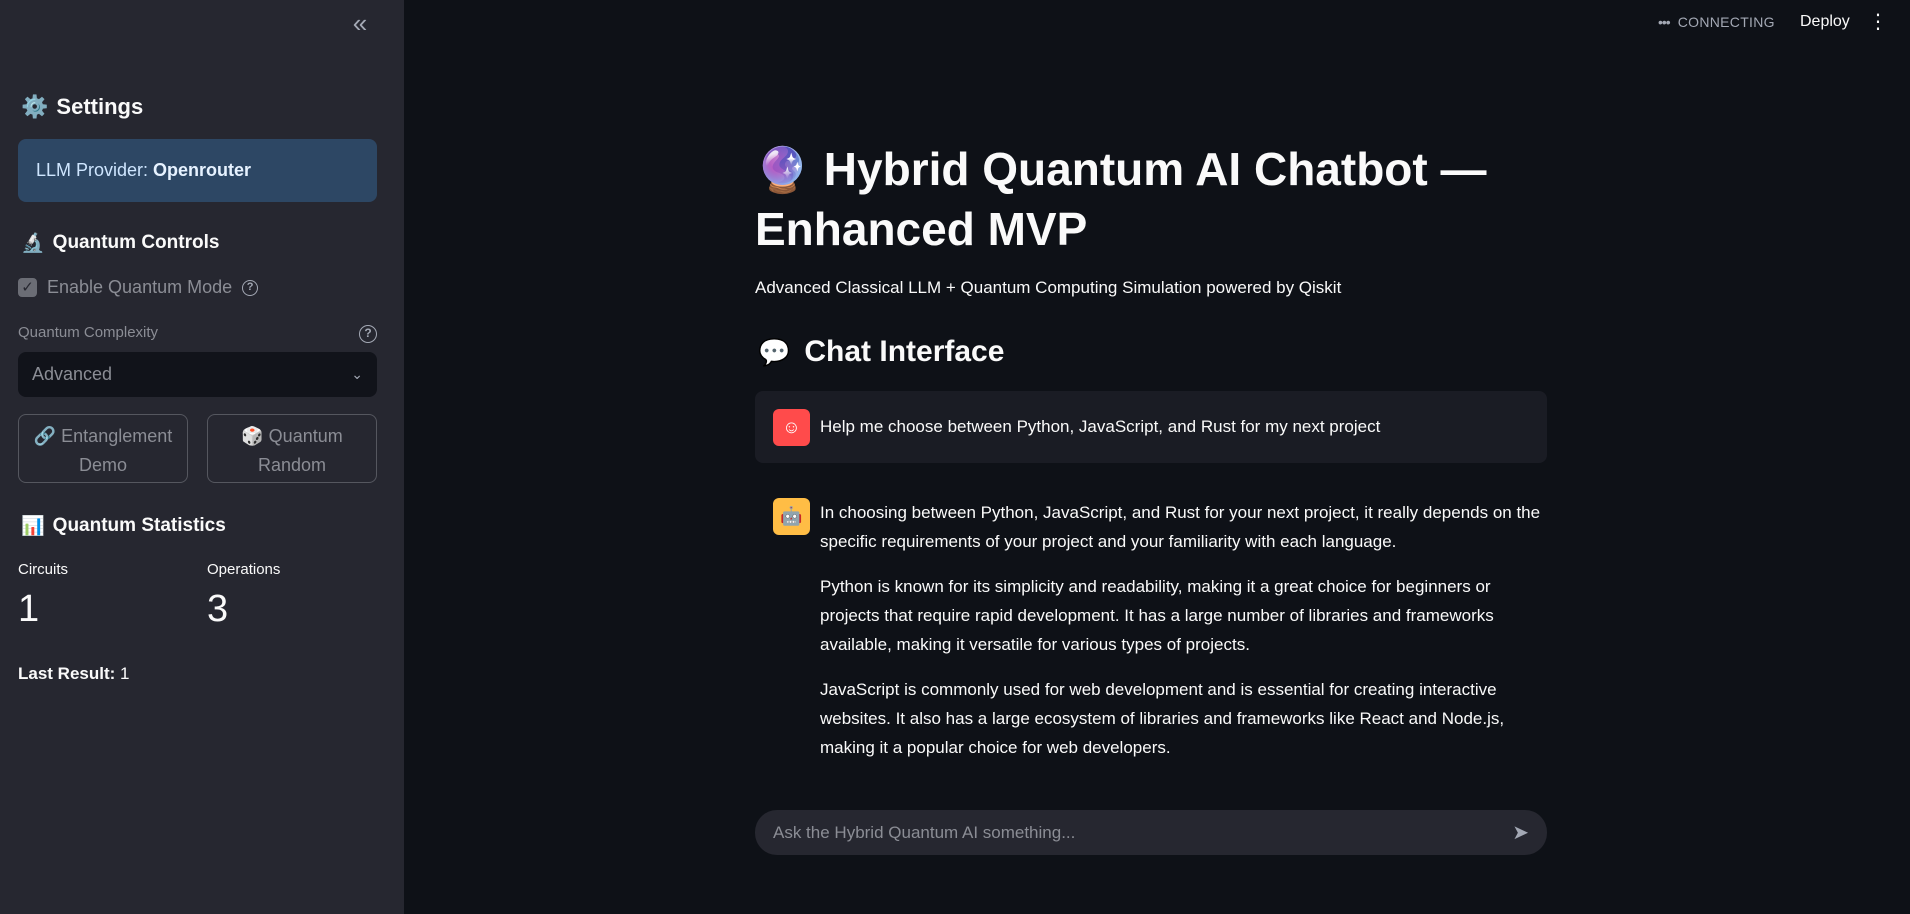 This screenshot has width=1910, height=914. Describe the element at coordinates (88, 332) in the screenshot. I see `complexity-label: Quantum Complexity` at that location.